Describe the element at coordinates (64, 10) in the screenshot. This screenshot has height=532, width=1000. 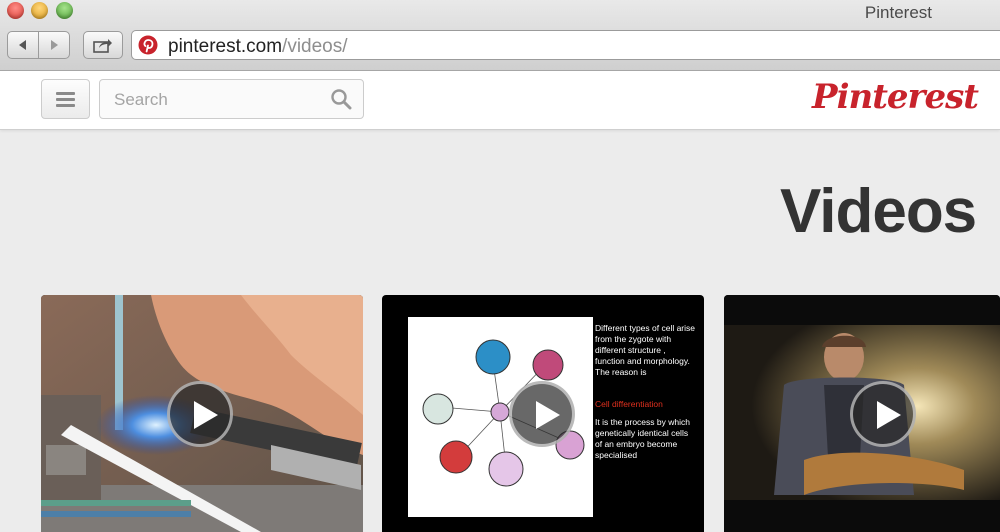
I see `window-zoom-button` at that location.